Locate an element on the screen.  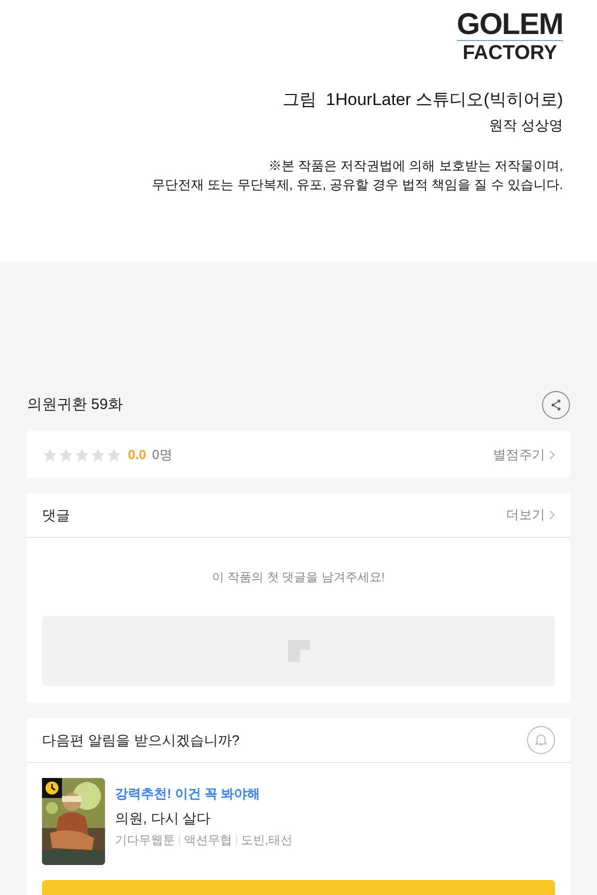
rating-score: 0.0 is located at coordinates (137, 455).